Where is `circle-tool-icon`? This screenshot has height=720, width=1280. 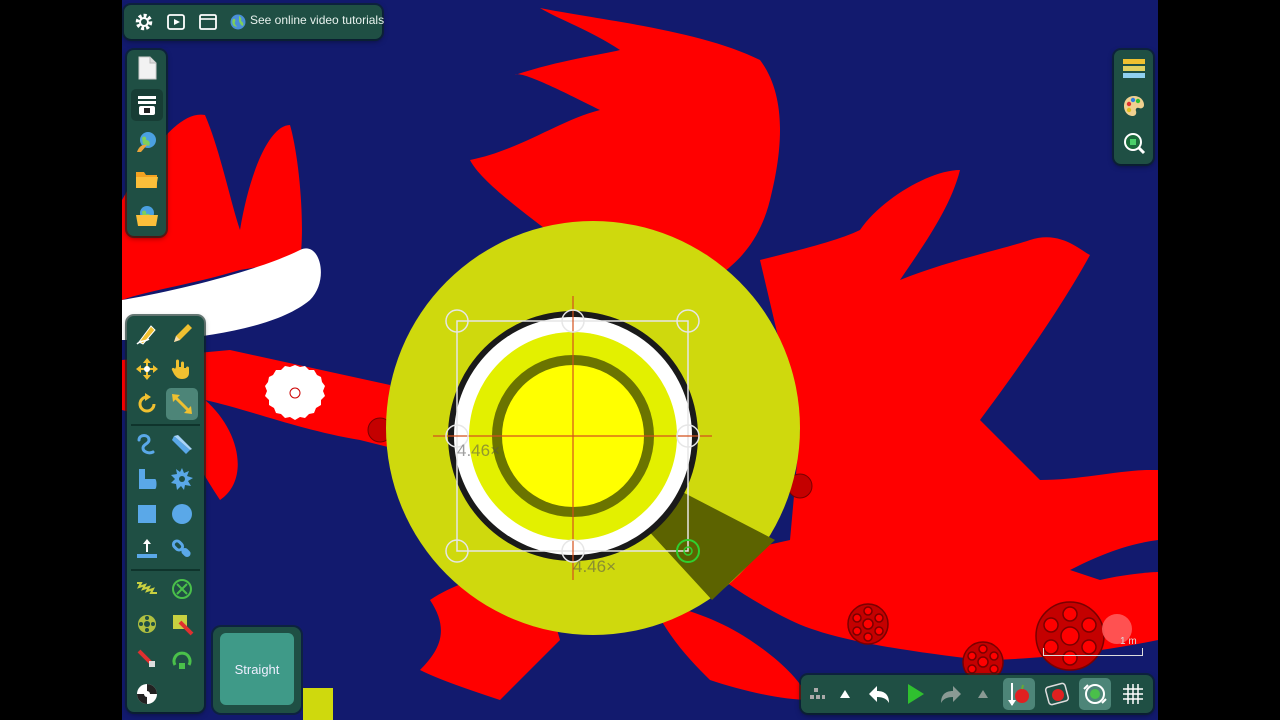 circle-tool-icon is located at coordinates (182, 514).